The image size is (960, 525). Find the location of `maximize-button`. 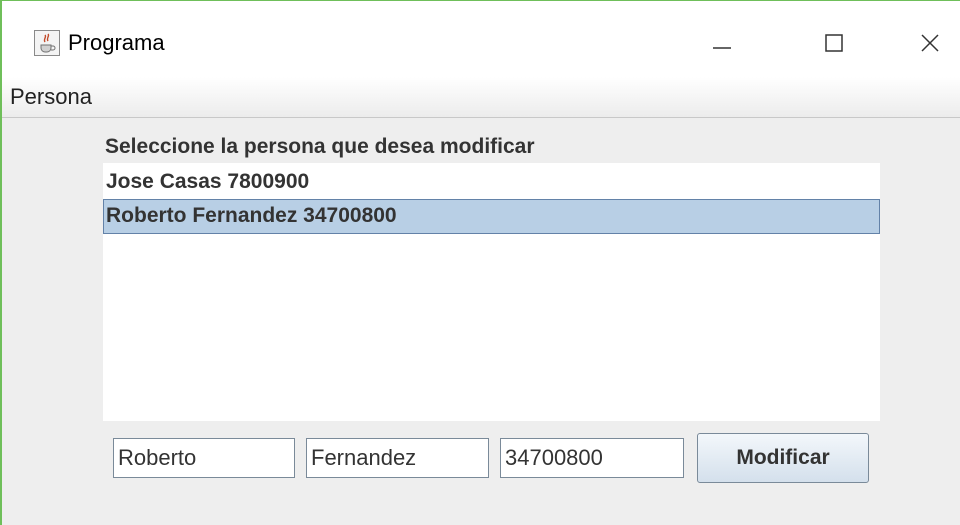

maximize-button is located at coordinates (834, 43).